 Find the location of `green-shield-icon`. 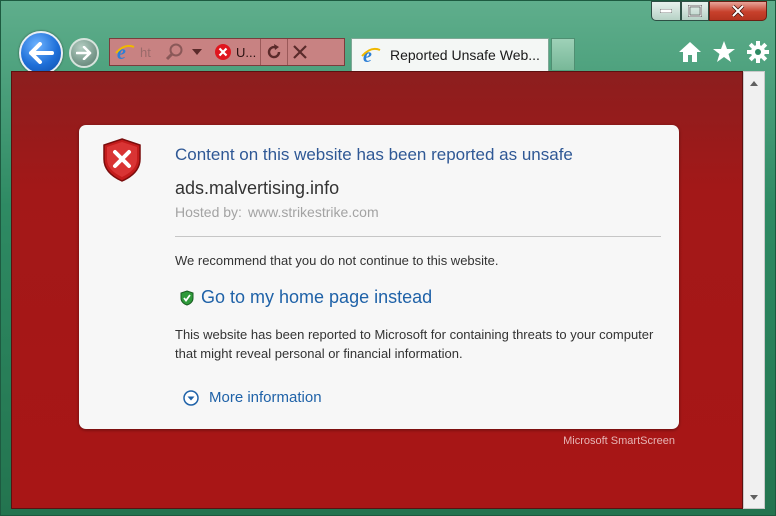

green-shield-icon is located at coordinates (187, 297).